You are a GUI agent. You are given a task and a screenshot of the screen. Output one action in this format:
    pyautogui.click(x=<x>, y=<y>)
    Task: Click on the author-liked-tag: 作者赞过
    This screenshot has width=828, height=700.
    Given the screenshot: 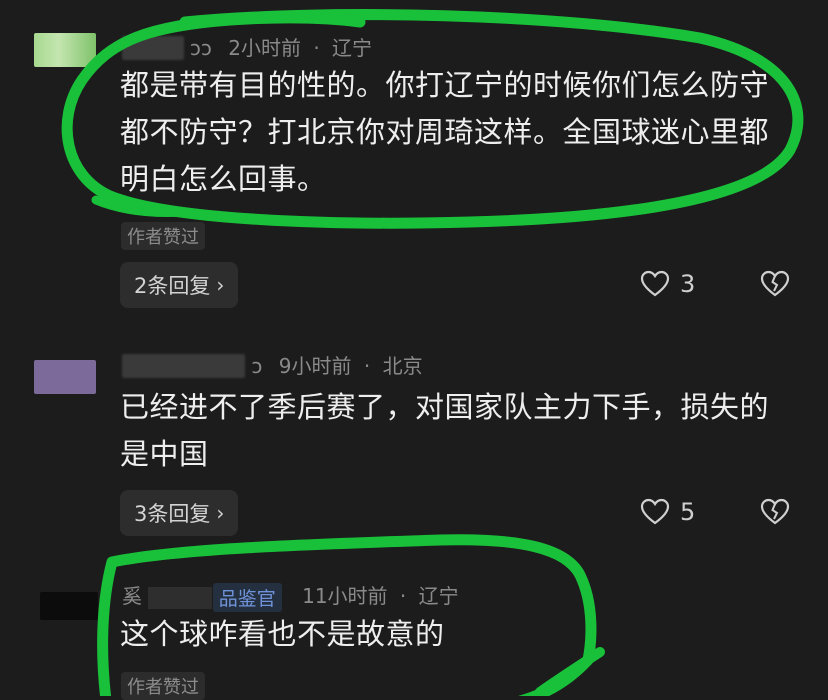 What is the action you would take?
    pyautogui.click(x=163, y=236)
    